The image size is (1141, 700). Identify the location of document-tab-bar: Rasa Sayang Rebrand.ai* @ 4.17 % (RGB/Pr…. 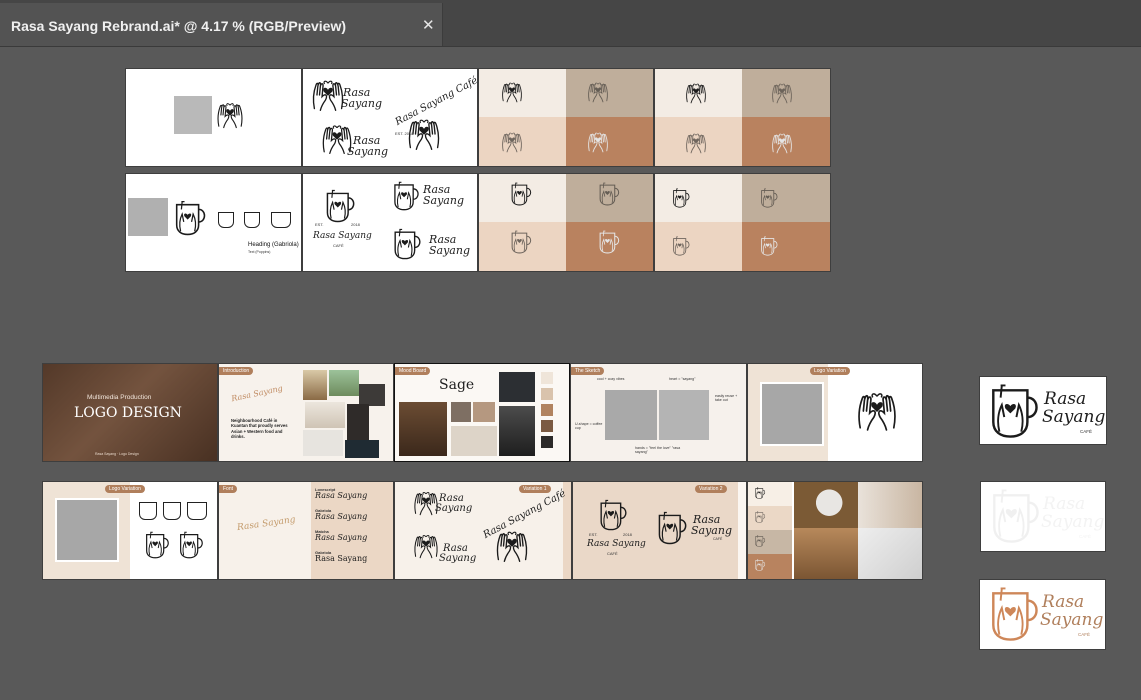
(570, 23).